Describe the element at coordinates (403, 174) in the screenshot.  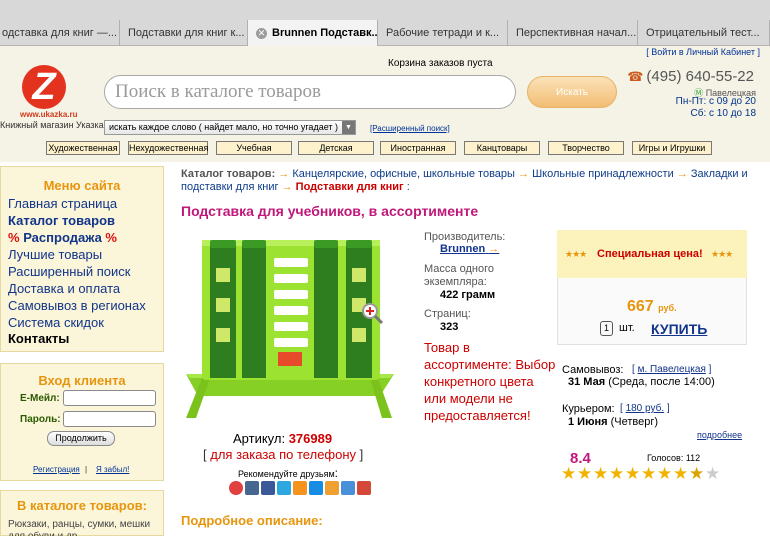
I see `breadcrumb-item: Канцелярские, офисные, школьные товары` at that location.